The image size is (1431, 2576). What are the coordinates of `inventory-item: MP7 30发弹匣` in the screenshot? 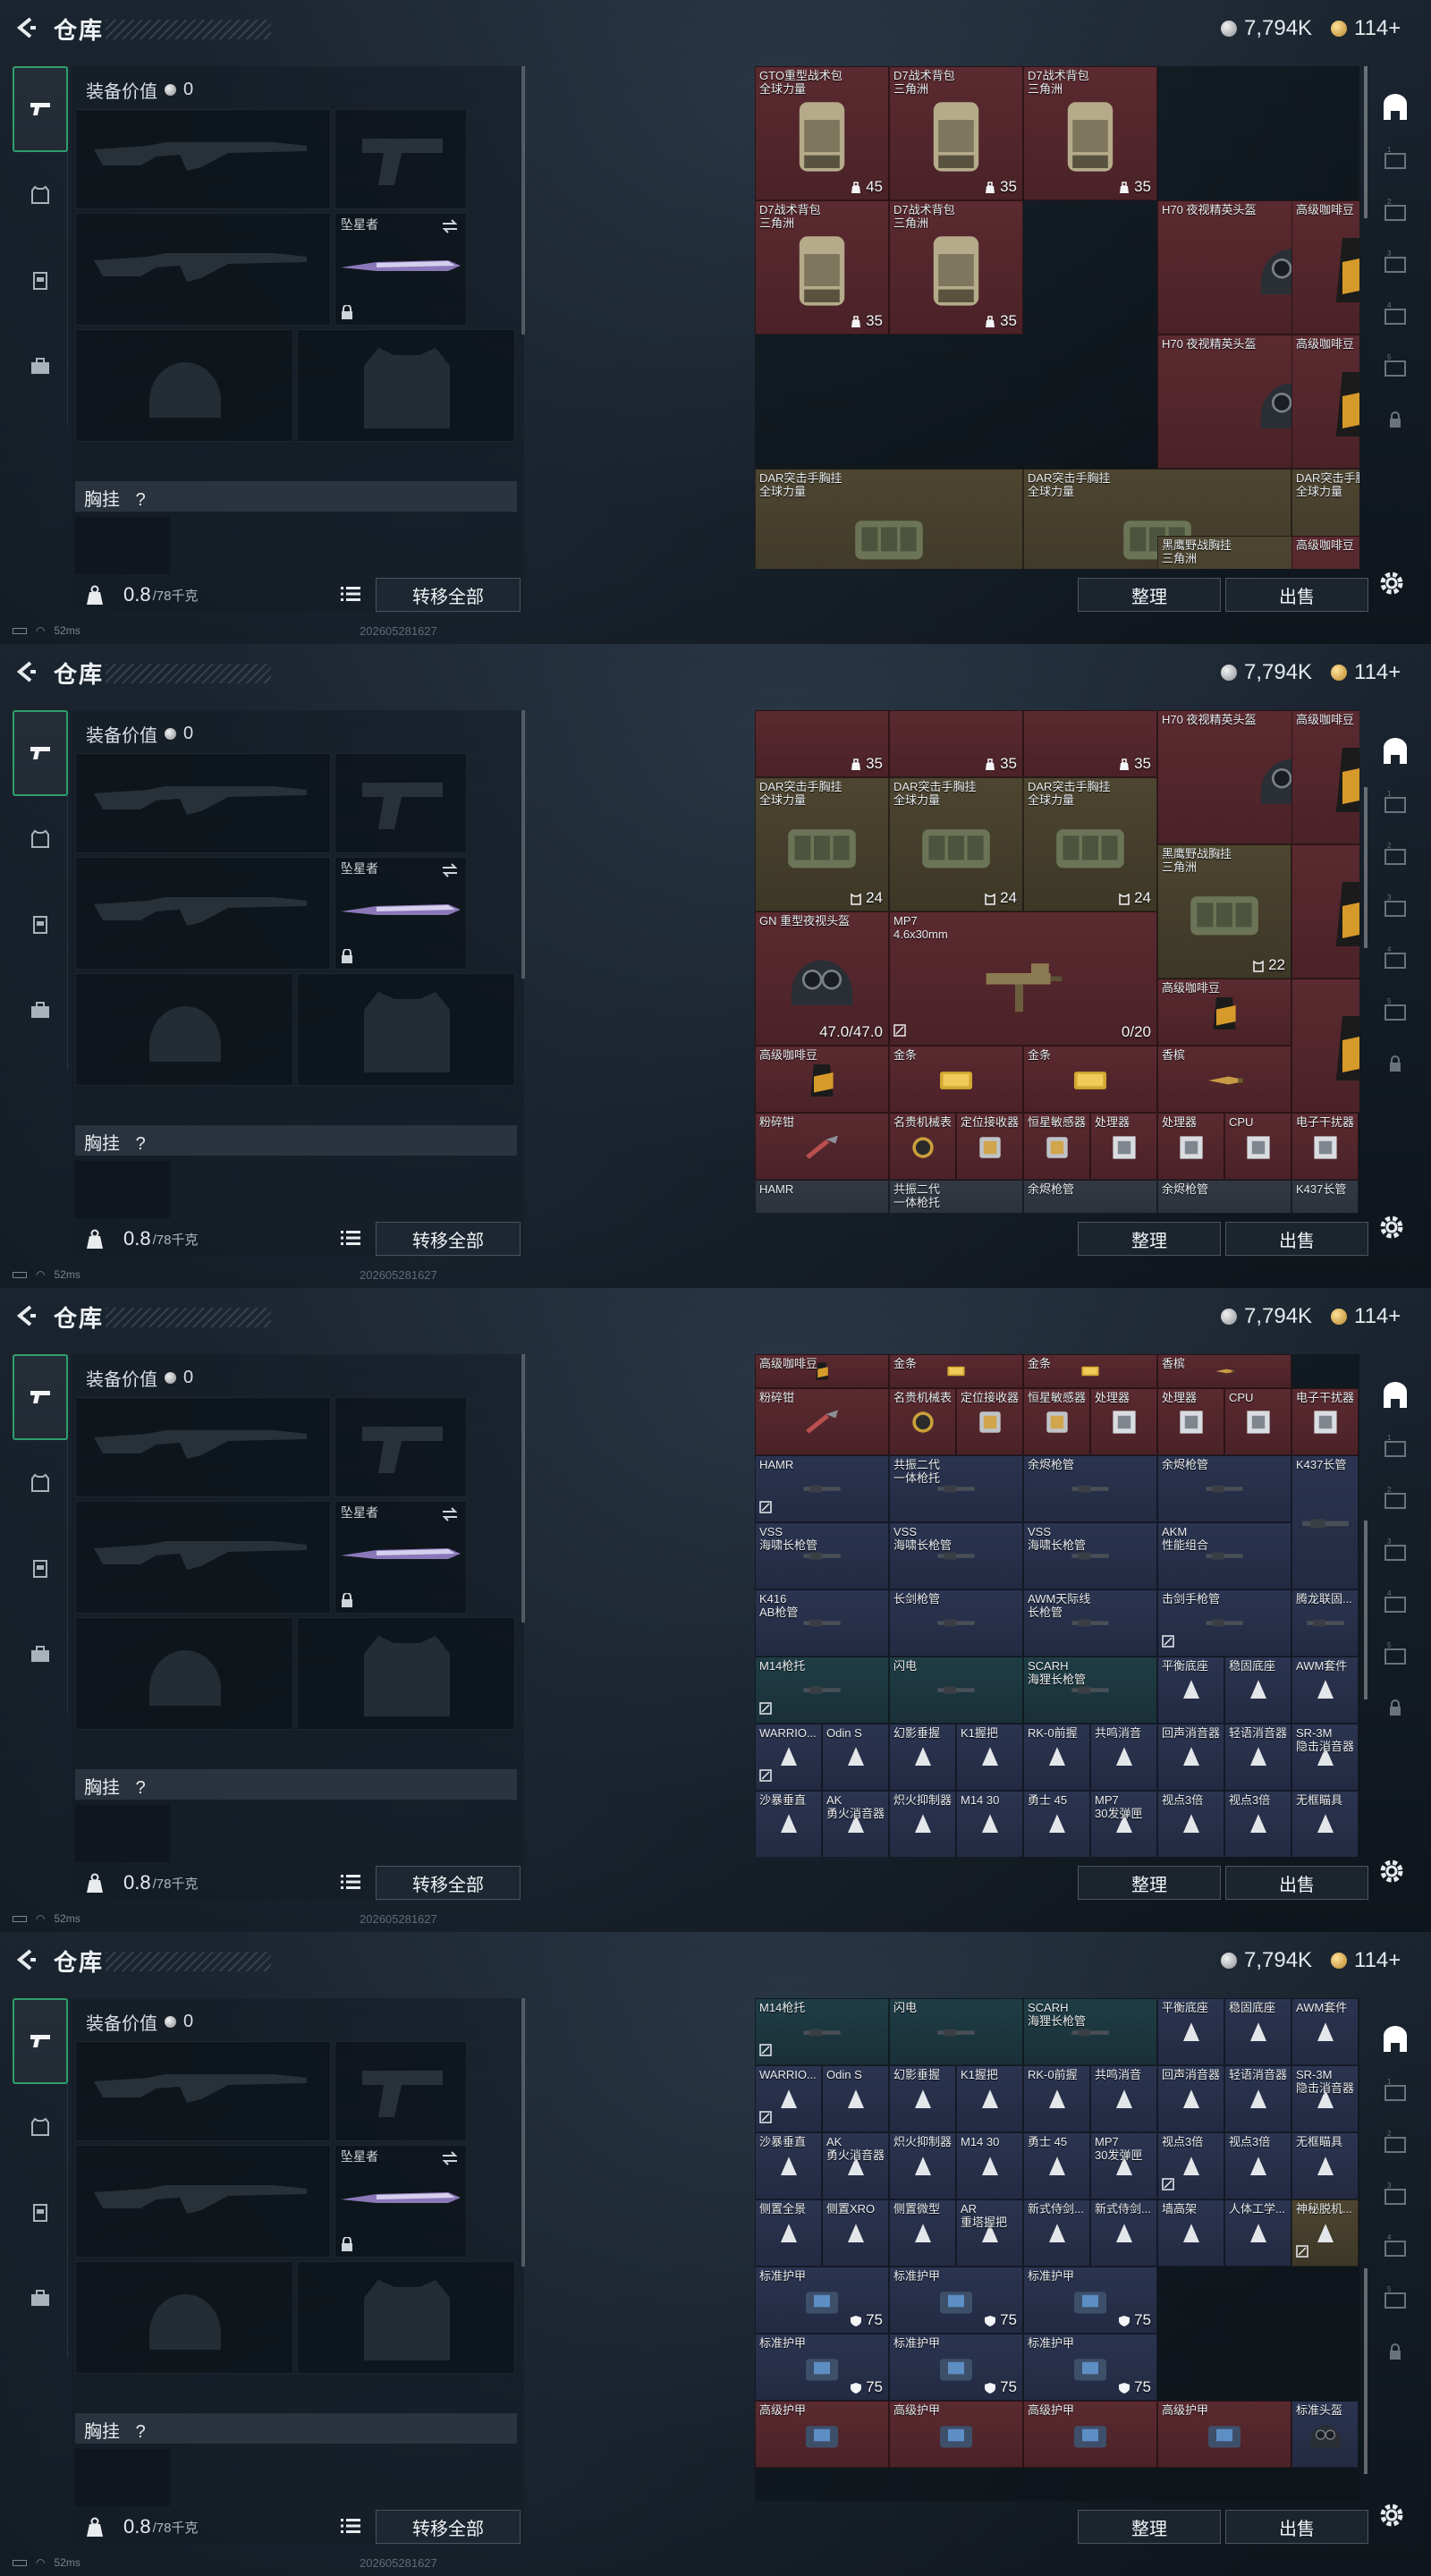 It's located at (1124, 2165).